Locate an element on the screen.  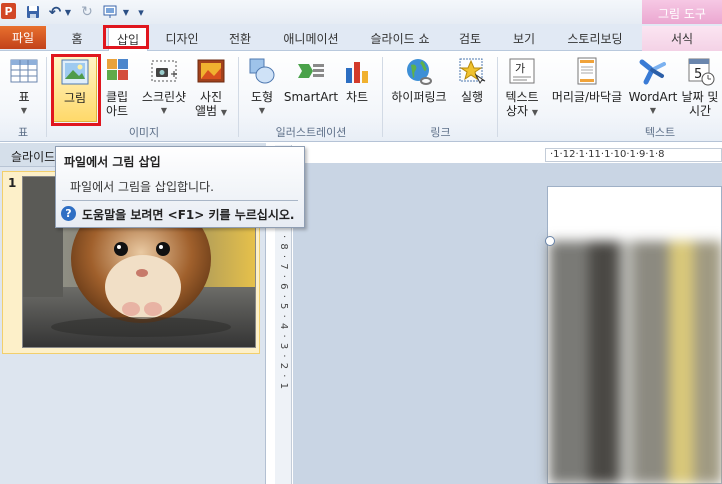
picture-icon is located at coordinates (75, 72).